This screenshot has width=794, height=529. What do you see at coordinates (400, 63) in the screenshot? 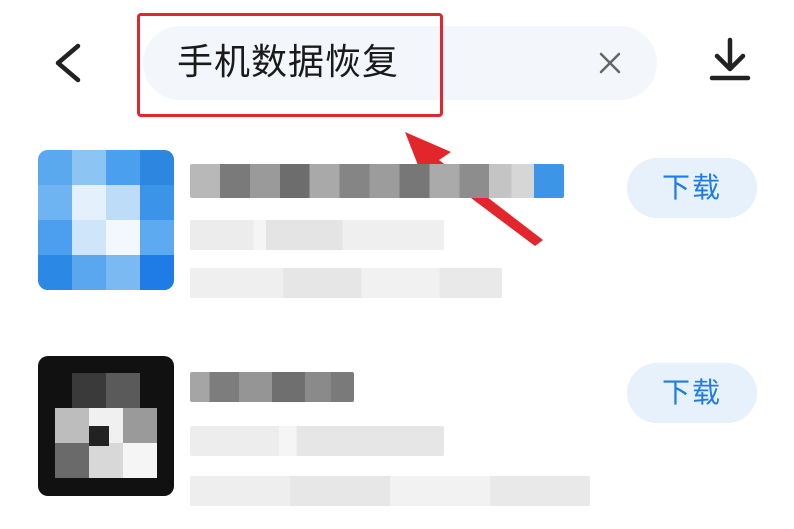
I see `search-box: 手机数据恢复` at bounding box center [400, 63].